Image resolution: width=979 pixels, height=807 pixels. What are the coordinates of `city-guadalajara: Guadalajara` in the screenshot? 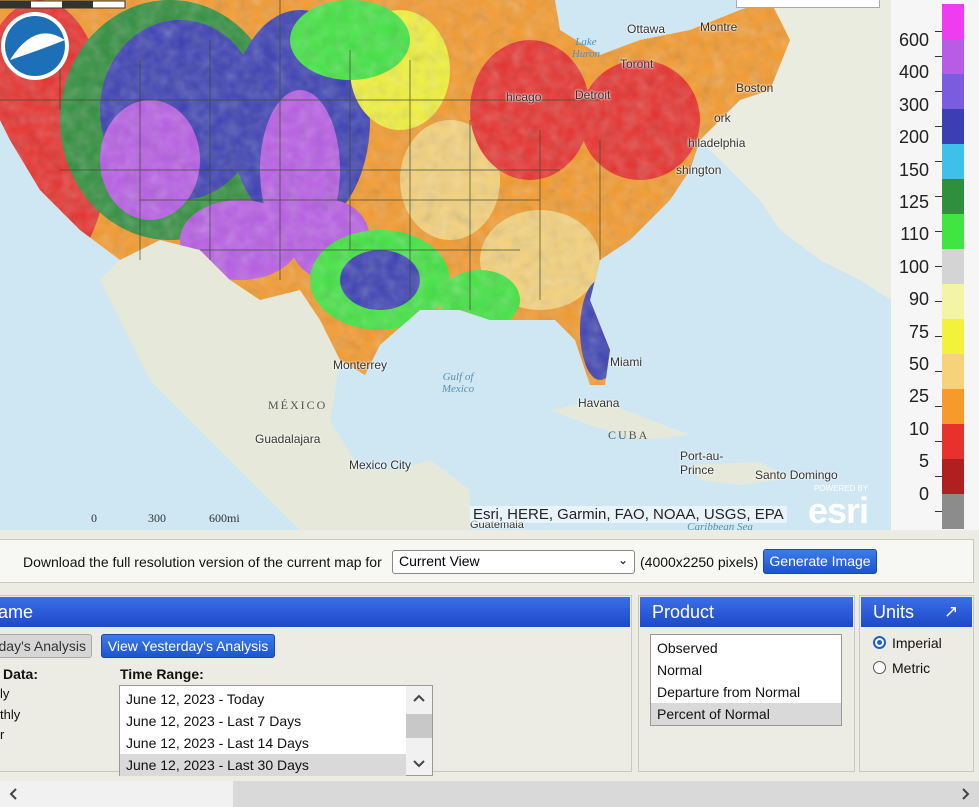 It's located at (288, 439).